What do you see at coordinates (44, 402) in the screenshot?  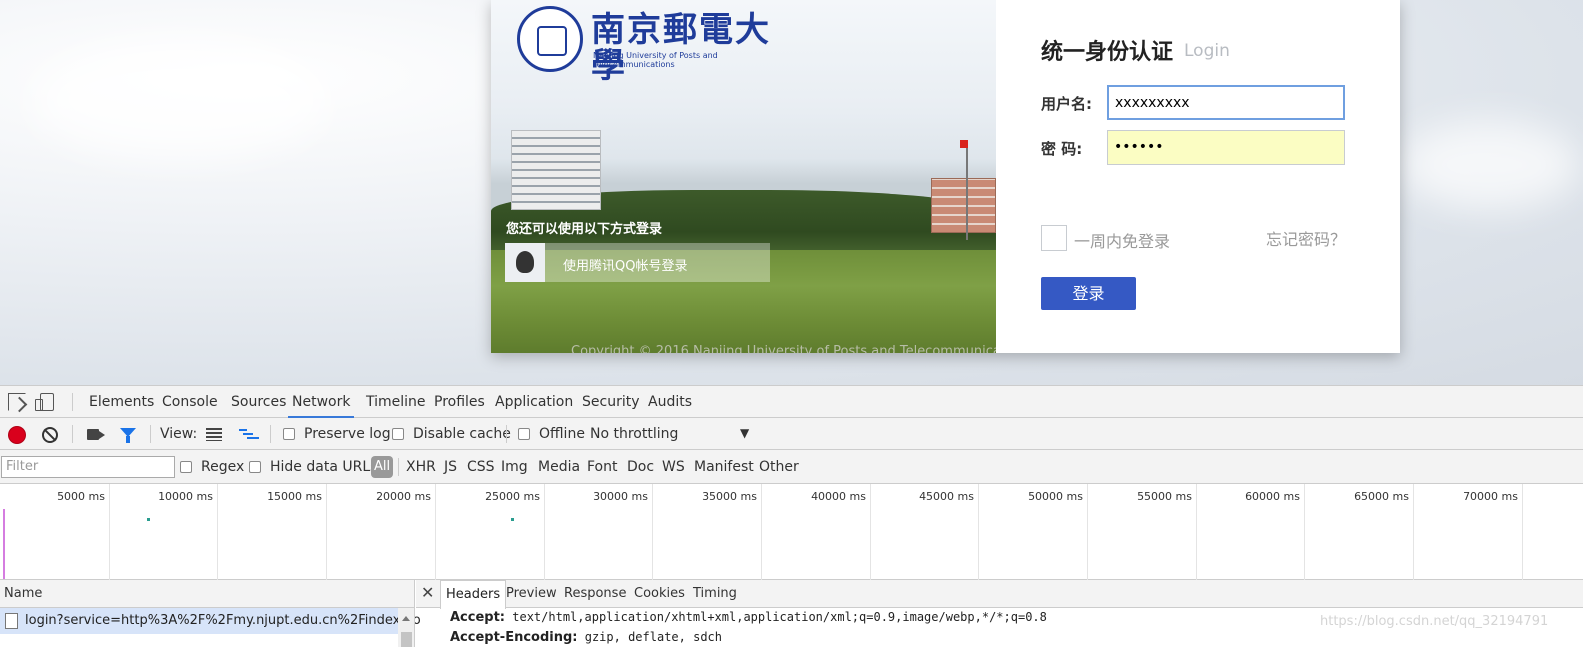 I see `device-toolbar-icon` at bounding box center [44, 402].